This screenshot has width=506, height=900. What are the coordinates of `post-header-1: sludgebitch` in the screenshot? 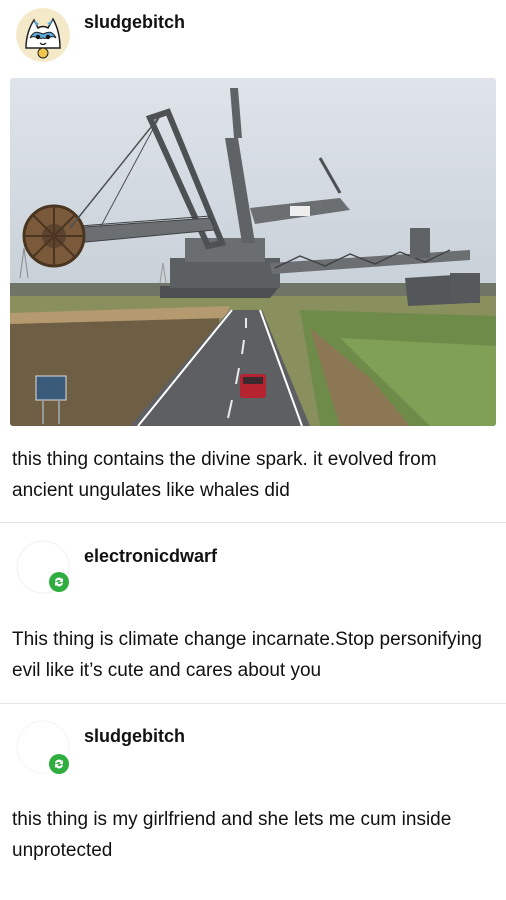 It's located at (253, 37).